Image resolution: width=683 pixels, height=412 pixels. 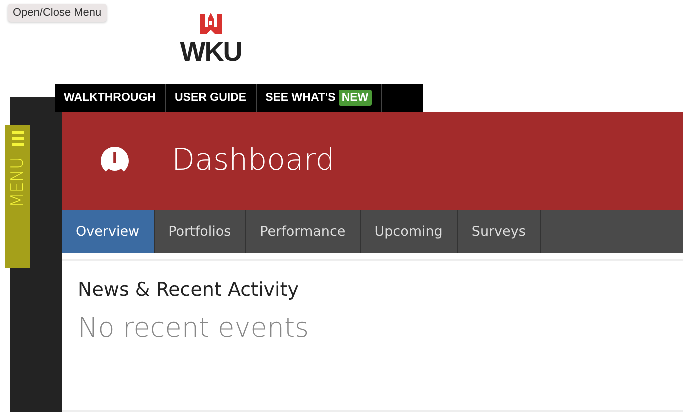 What do you see at coordinates (57, 13) in the screenshot?
I see `tooltip: Open/Close Menu` at bounding box center [57, 13].